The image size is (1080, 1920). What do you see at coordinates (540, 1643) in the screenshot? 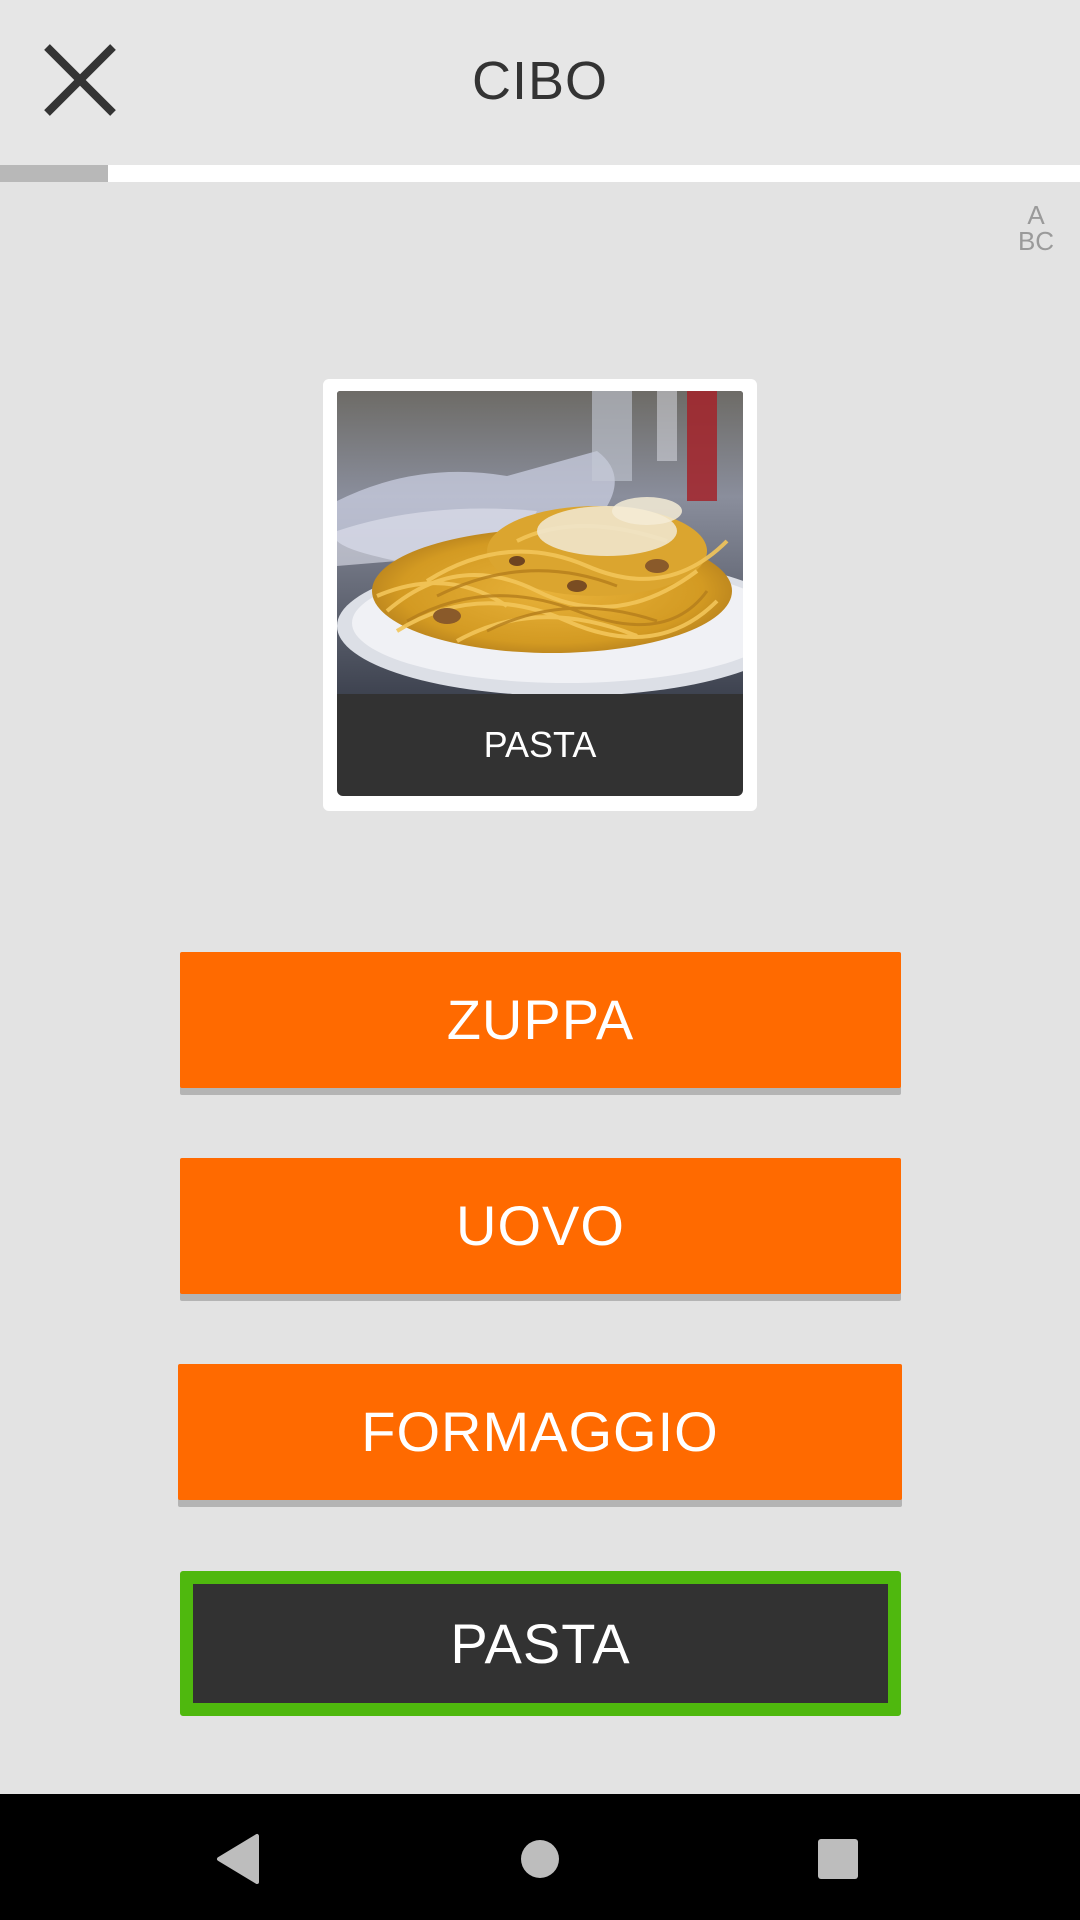
I see `answer-button-pasta-correct: PASTA` at bounding box center [540, 1643].